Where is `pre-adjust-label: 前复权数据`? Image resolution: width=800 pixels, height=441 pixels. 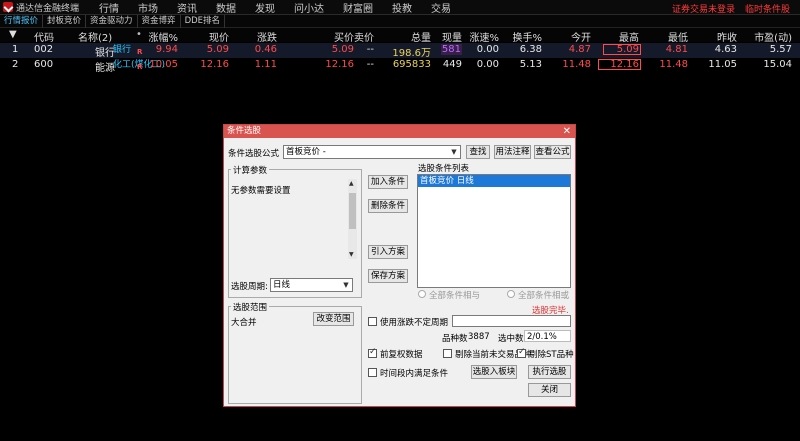
pre-adjust-label: 前复权数据 is located at coordinates (401, 355).